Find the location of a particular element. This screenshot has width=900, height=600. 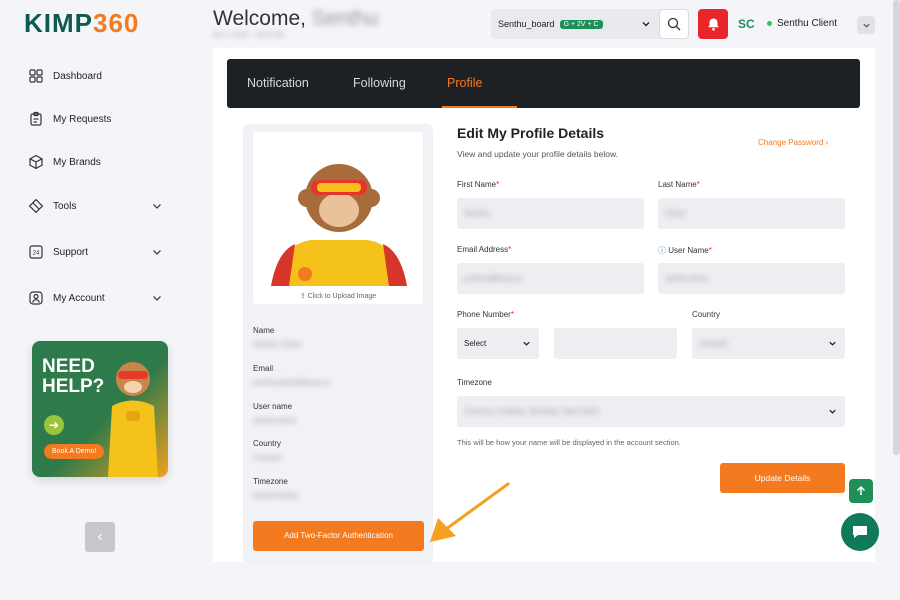

need-help-card: NEED HELP? ➔ Book A Demo! is located at coordinates (100, 409).